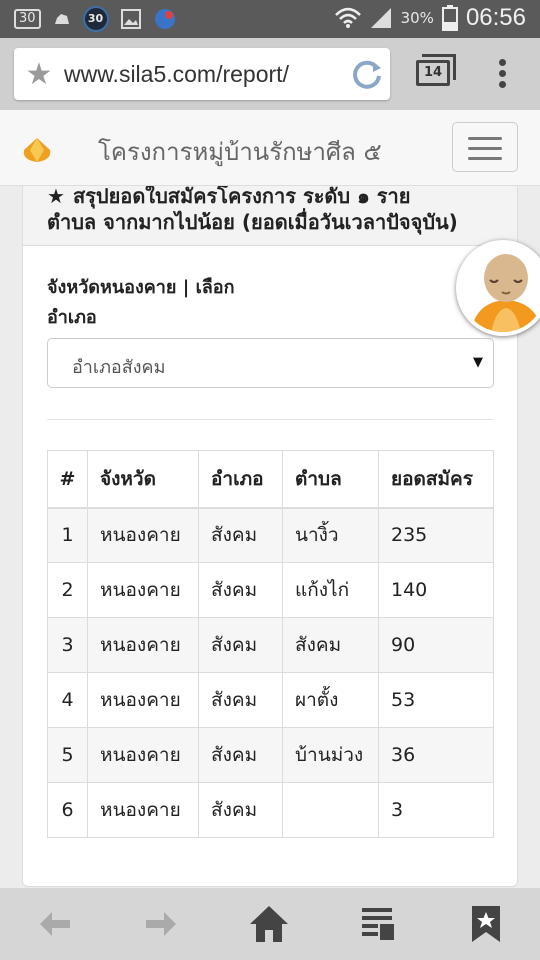  What do you see at coordinates (417, 18) in the screenshot?
I see `battery-percent: 30%` at bounding box center [417, 18].